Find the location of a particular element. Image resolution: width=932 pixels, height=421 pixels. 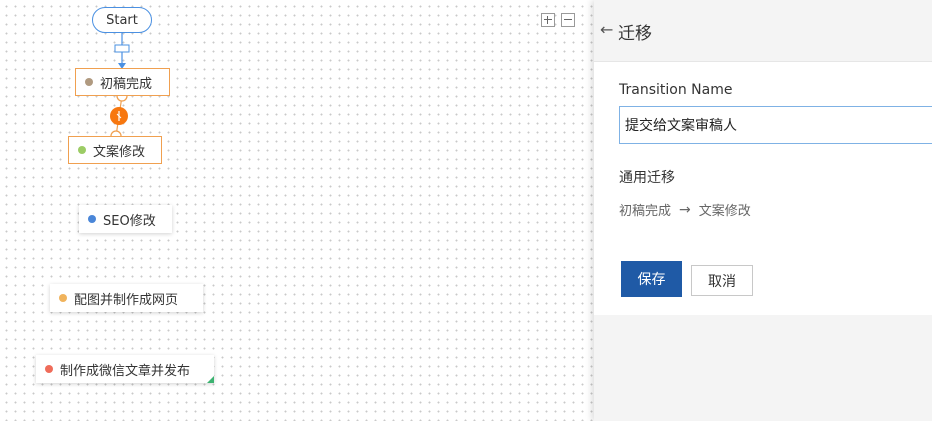

save-button: 保存 is located at coordinates (651, 279).